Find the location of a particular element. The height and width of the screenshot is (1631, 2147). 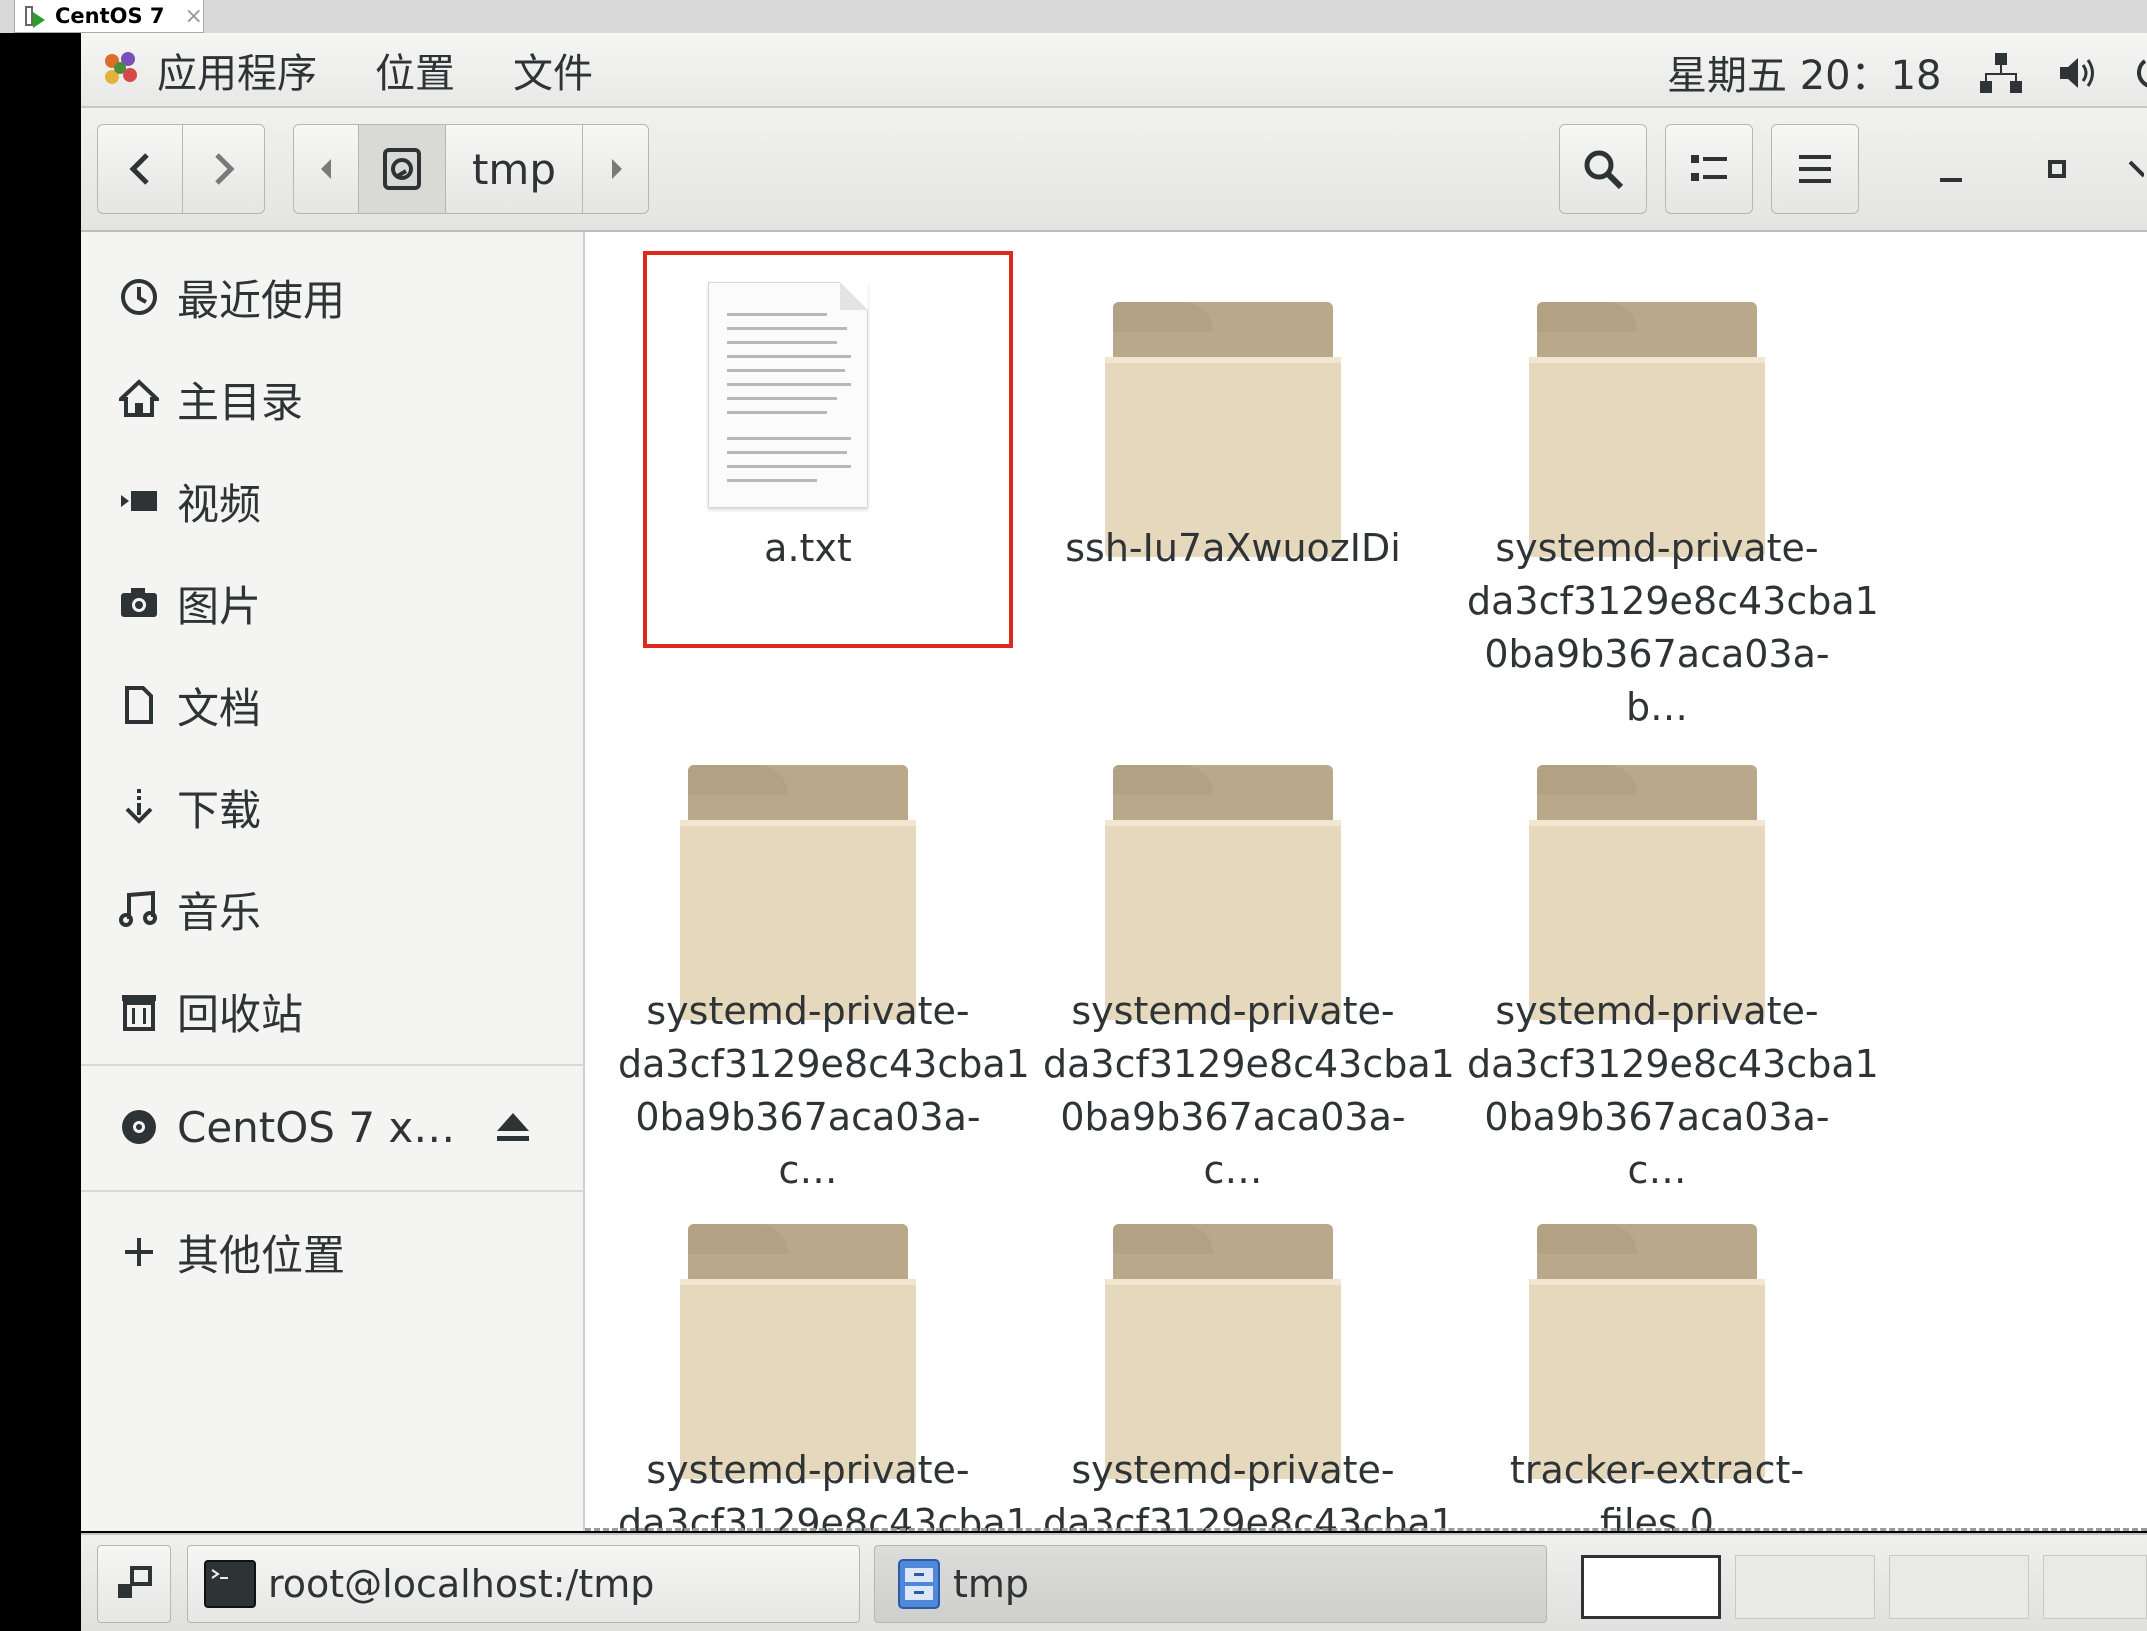

places-menu: 位置 is located at coordinates (415, 70).